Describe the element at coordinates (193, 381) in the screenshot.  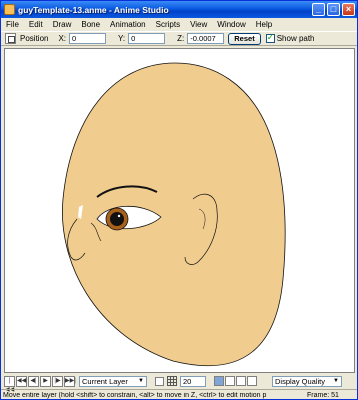
I see `frame-step-field: 20` at that location.